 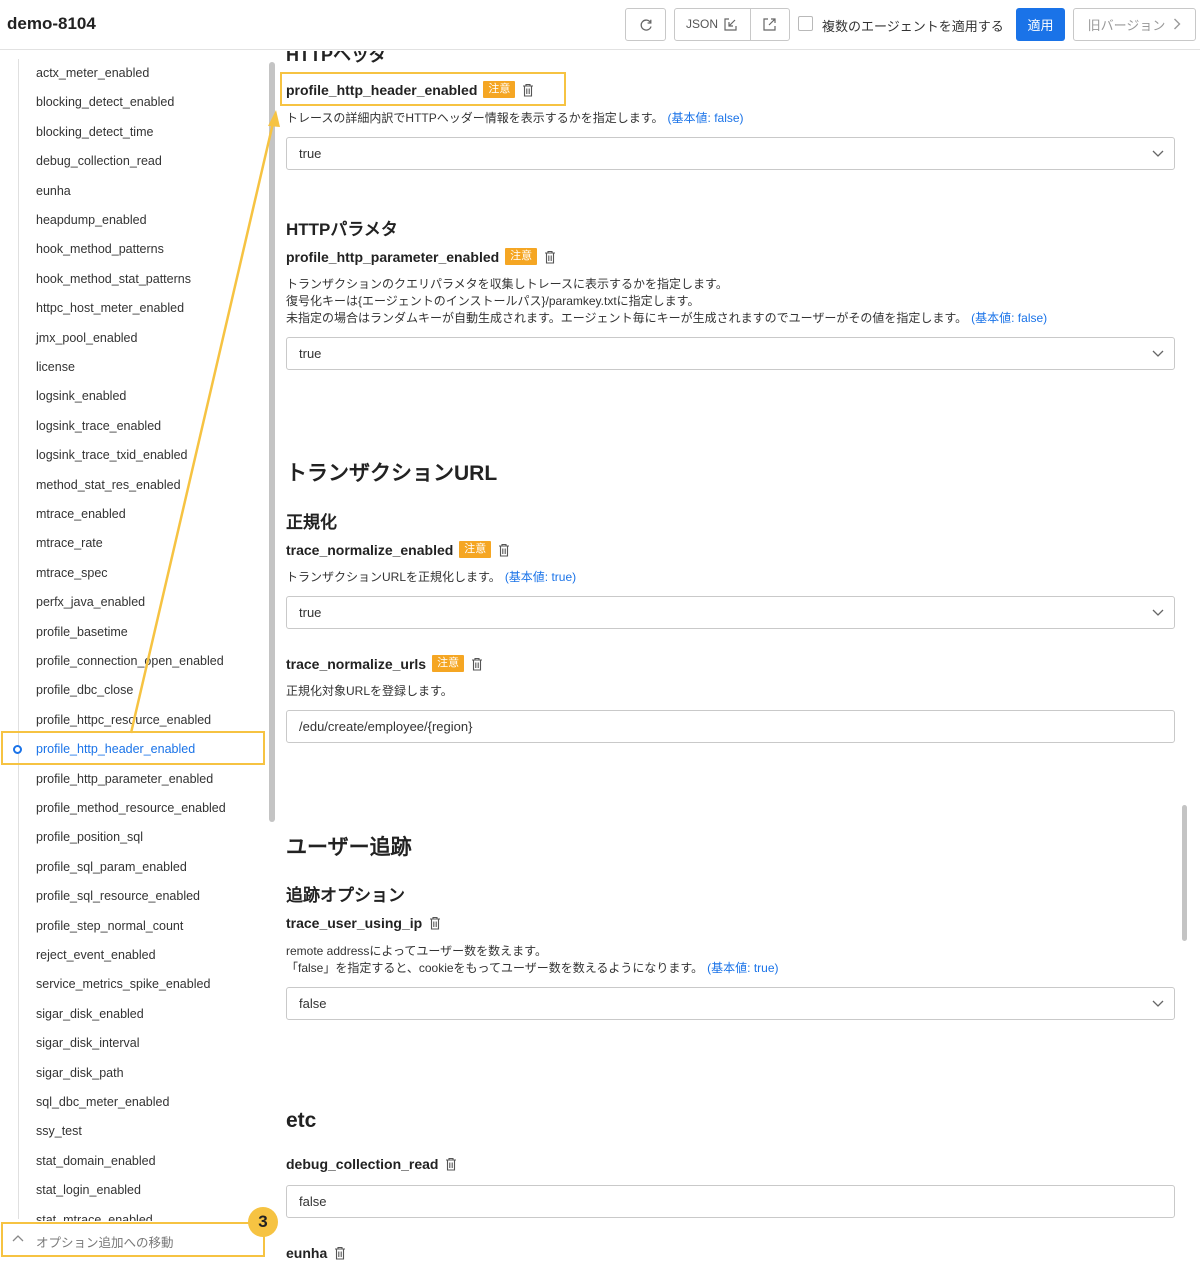 What do you see at coordinates (110, 308) in the screenshot?
I see `sidebar-item: httpc_host_meter_enabled` at bounding box center [110, 308].